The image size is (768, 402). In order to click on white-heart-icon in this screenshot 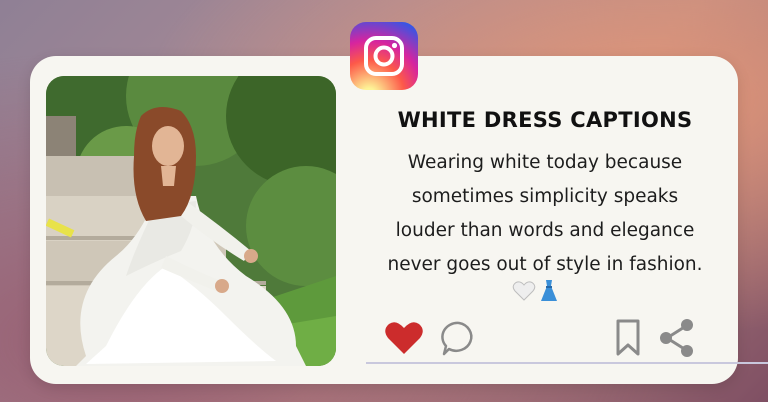, I will do `click(524, 291)`.